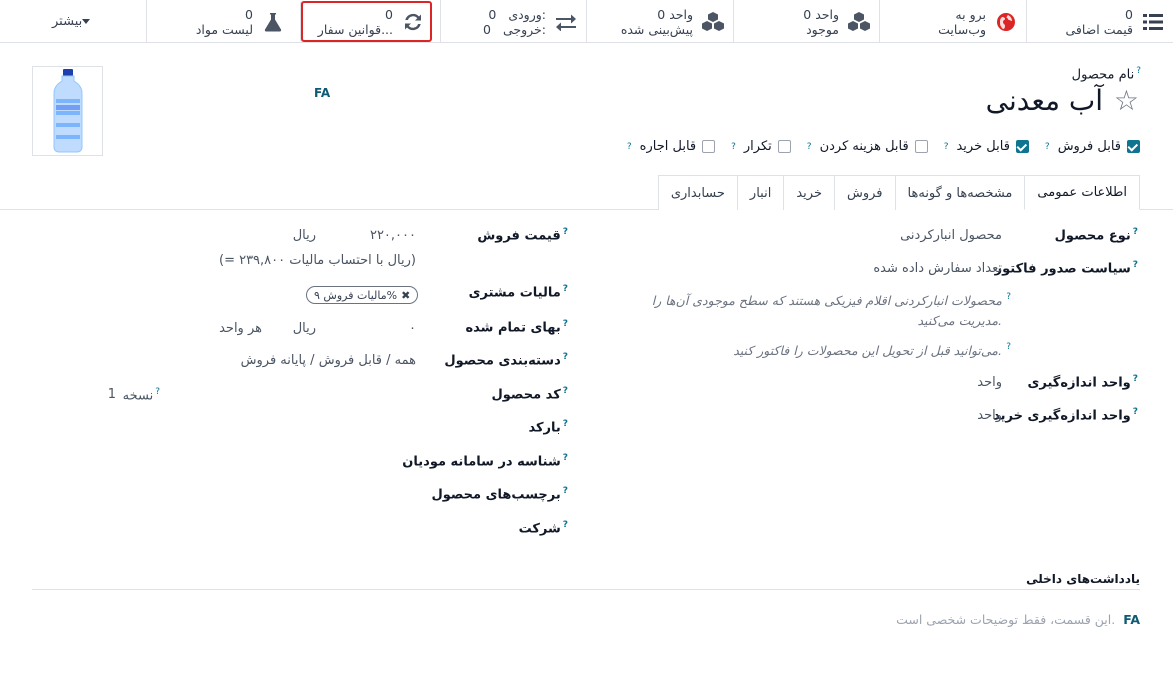  What do you see at coordinates (405, 295) in the screenshot?
I see `remove-tag-icon: ✖` at bounding box center [405, 295].